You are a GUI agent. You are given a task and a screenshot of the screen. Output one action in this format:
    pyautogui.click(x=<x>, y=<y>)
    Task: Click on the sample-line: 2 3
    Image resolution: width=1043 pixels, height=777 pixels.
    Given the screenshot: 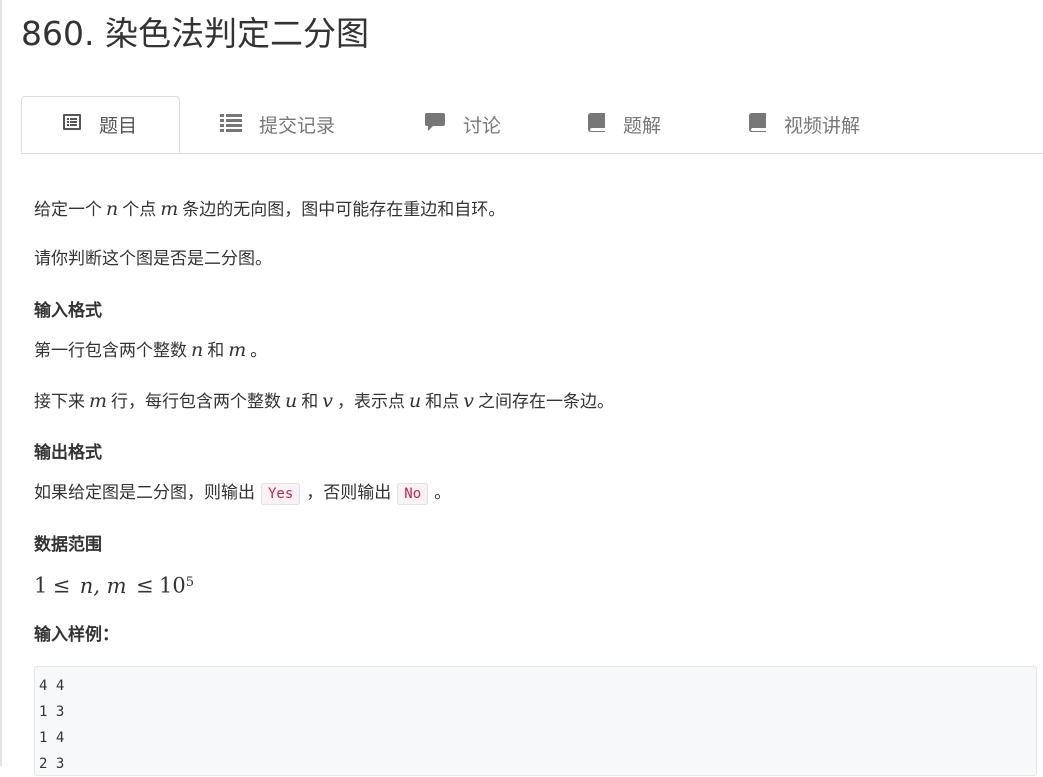 What is the action you would take?
    pyautogui.click(x=52, y=764)
    